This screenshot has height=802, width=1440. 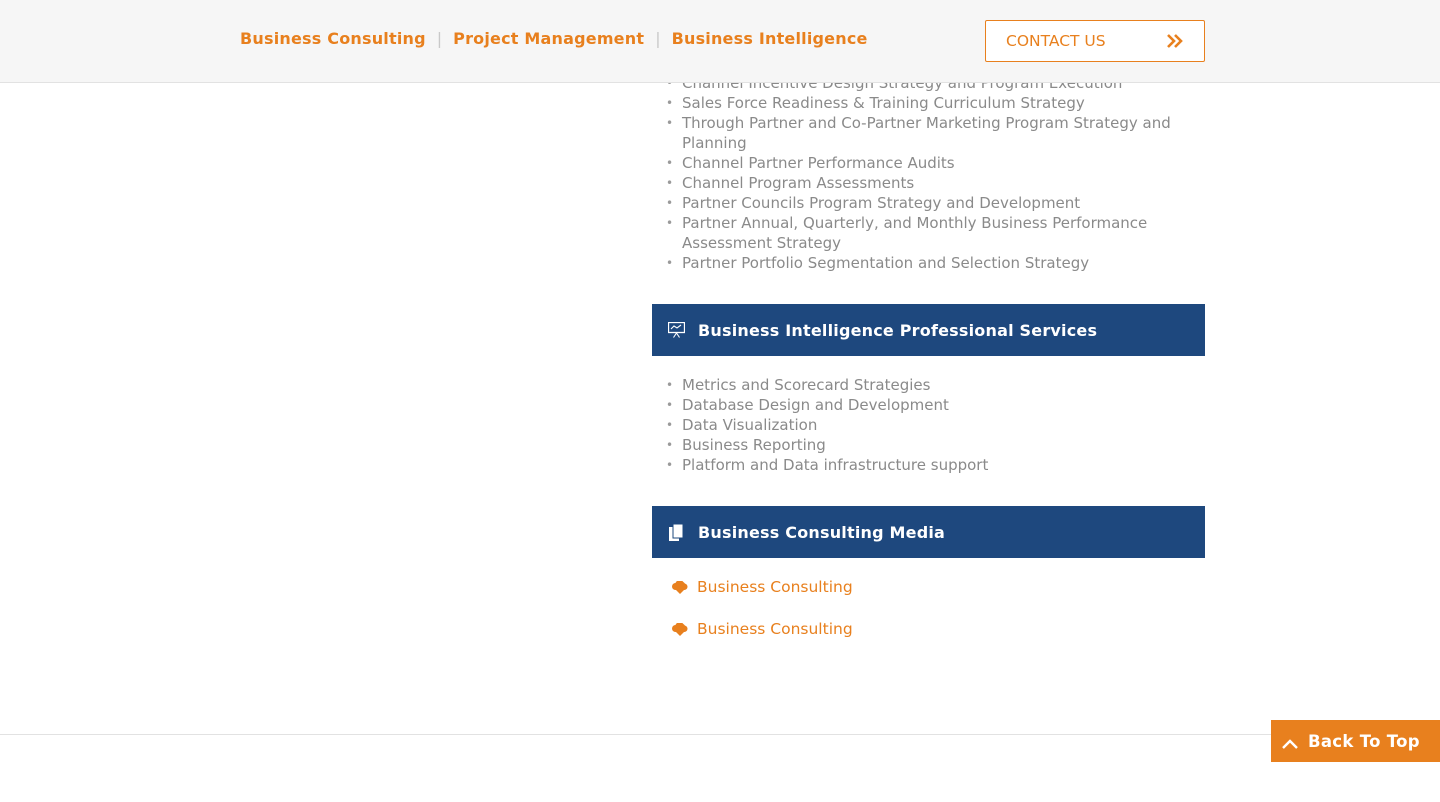 I want to click on document-icon, so click(x=676, y=532).